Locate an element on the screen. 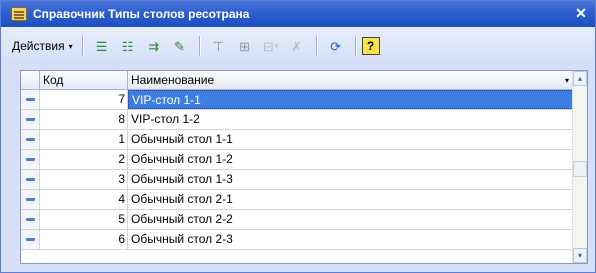 The height and width of the screenshot is (273, 596). name-cell: Обычный стол 2-1 is located at coordinates (350, 199).